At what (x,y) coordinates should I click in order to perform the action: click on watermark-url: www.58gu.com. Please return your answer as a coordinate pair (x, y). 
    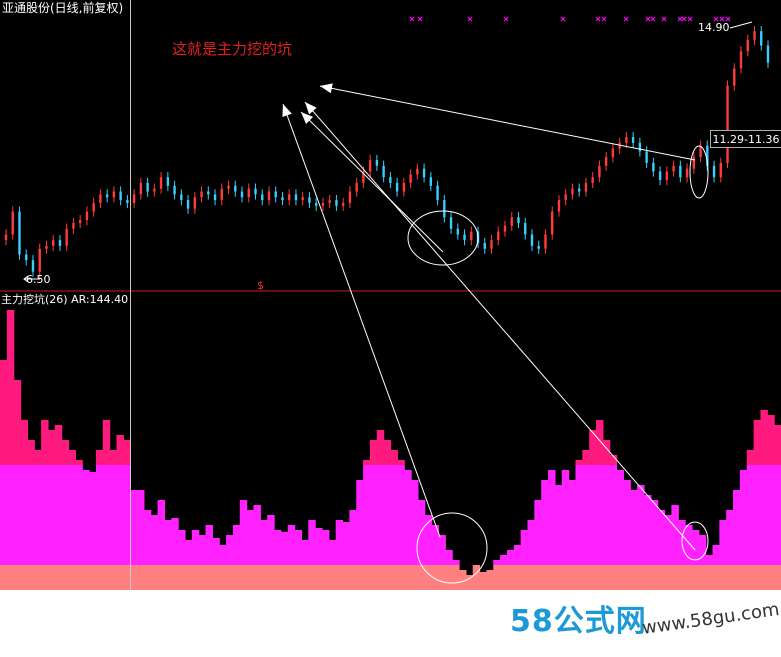
    Looking at the image, I should click on (710, 619).